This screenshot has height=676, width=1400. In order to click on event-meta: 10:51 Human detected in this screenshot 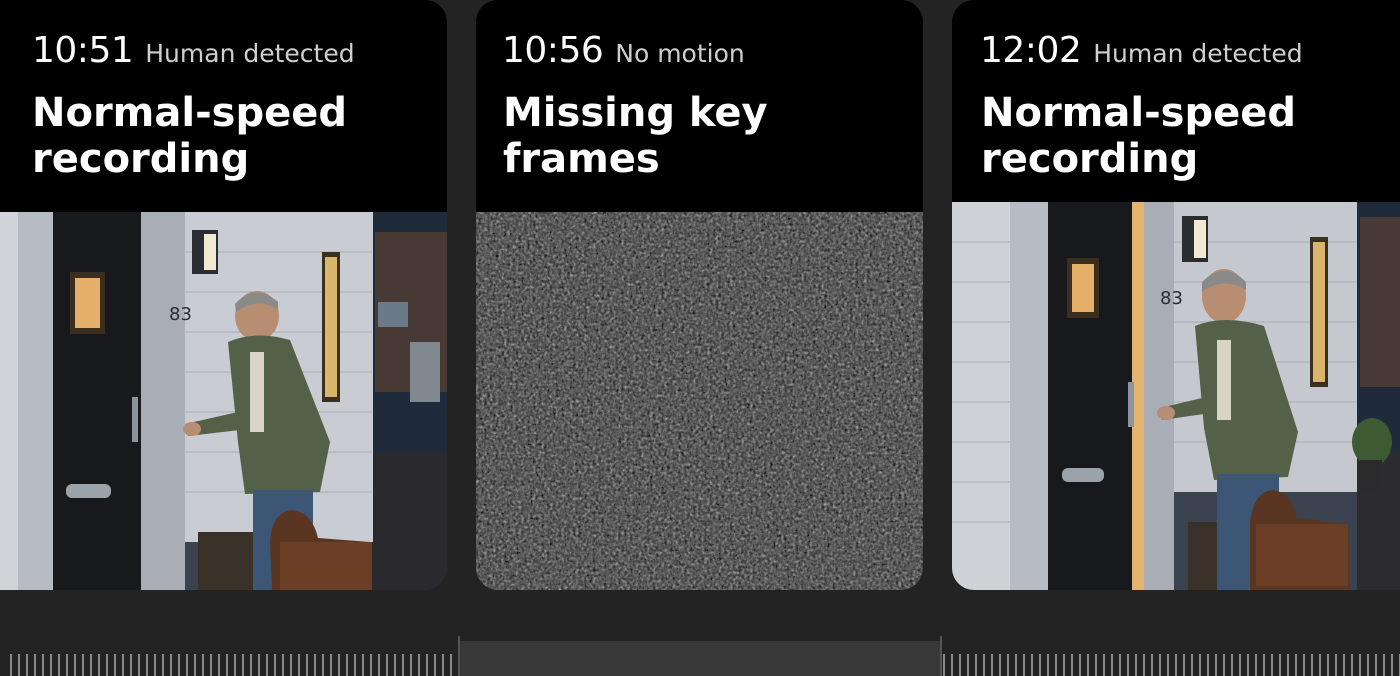, I will do `click(193, 50)`.